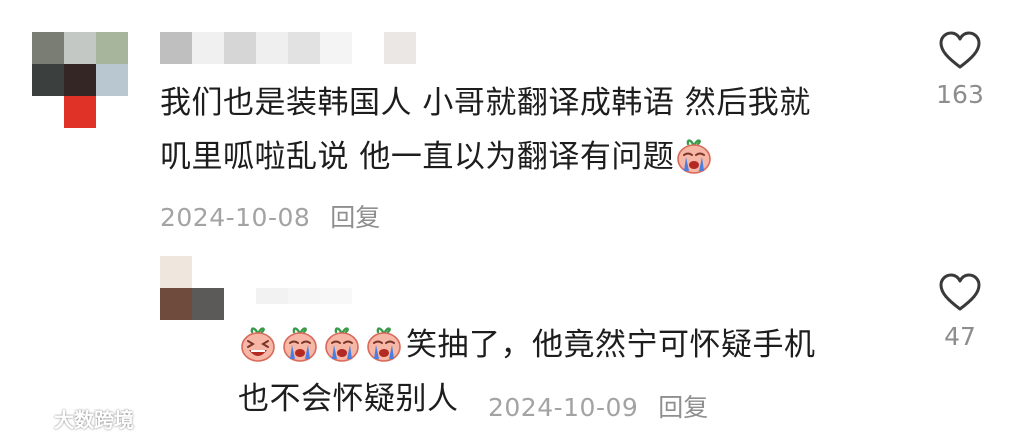  What do you see at coordinates (485, 103) in the screenshot?
I see `comment-text-line-1: 我们也是装韩国人 小哥就翻译成韩语 然后我就` at bounding box center [485, 103].